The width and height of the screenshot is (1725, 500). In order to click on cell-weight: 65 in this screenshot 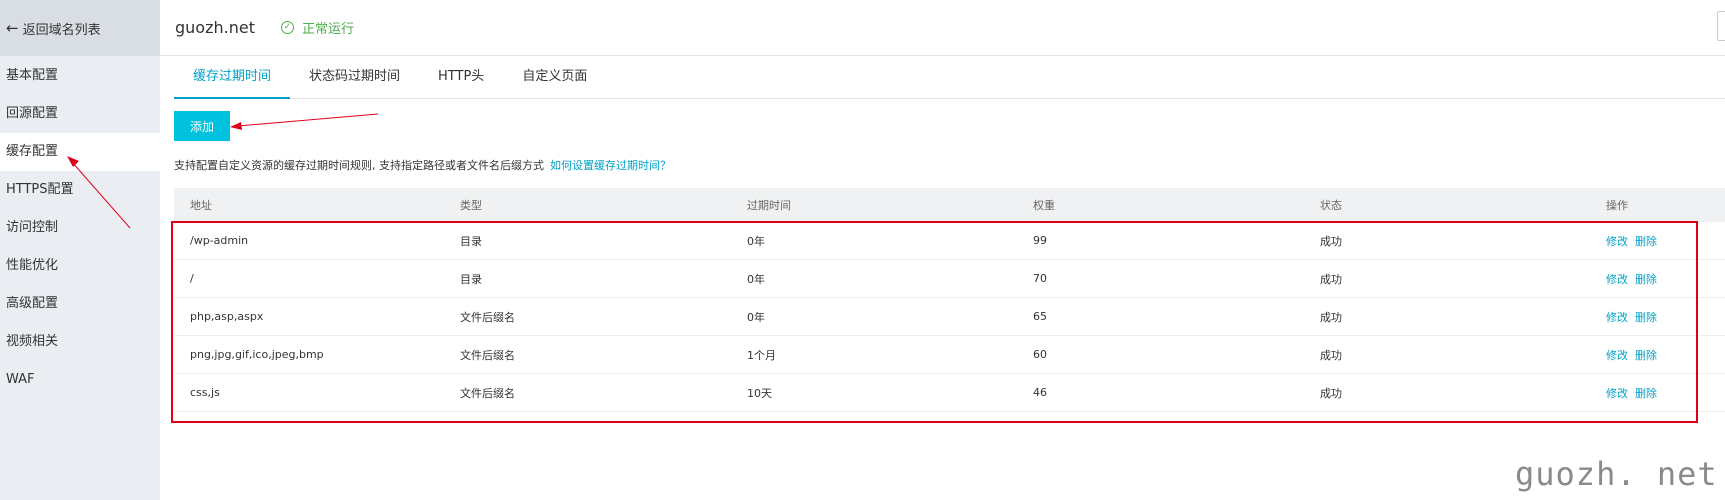, I will do `click(1040, 316)`.